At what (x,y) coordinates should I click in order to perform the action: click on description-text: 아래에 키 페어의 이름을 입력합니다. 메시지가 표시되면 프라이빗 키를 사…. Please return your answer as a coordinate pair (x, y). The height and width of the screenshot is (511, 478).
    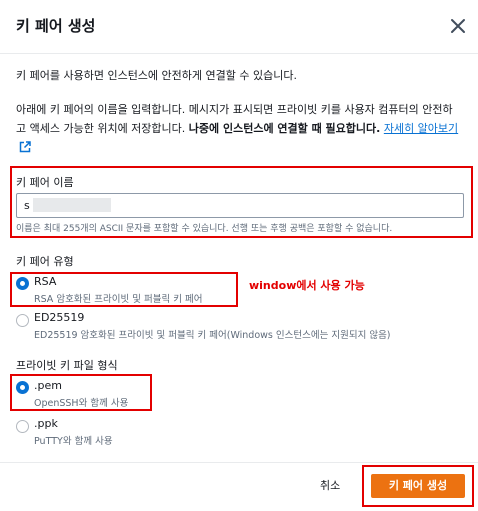
    Looking at the image, I should click on (239, 128).